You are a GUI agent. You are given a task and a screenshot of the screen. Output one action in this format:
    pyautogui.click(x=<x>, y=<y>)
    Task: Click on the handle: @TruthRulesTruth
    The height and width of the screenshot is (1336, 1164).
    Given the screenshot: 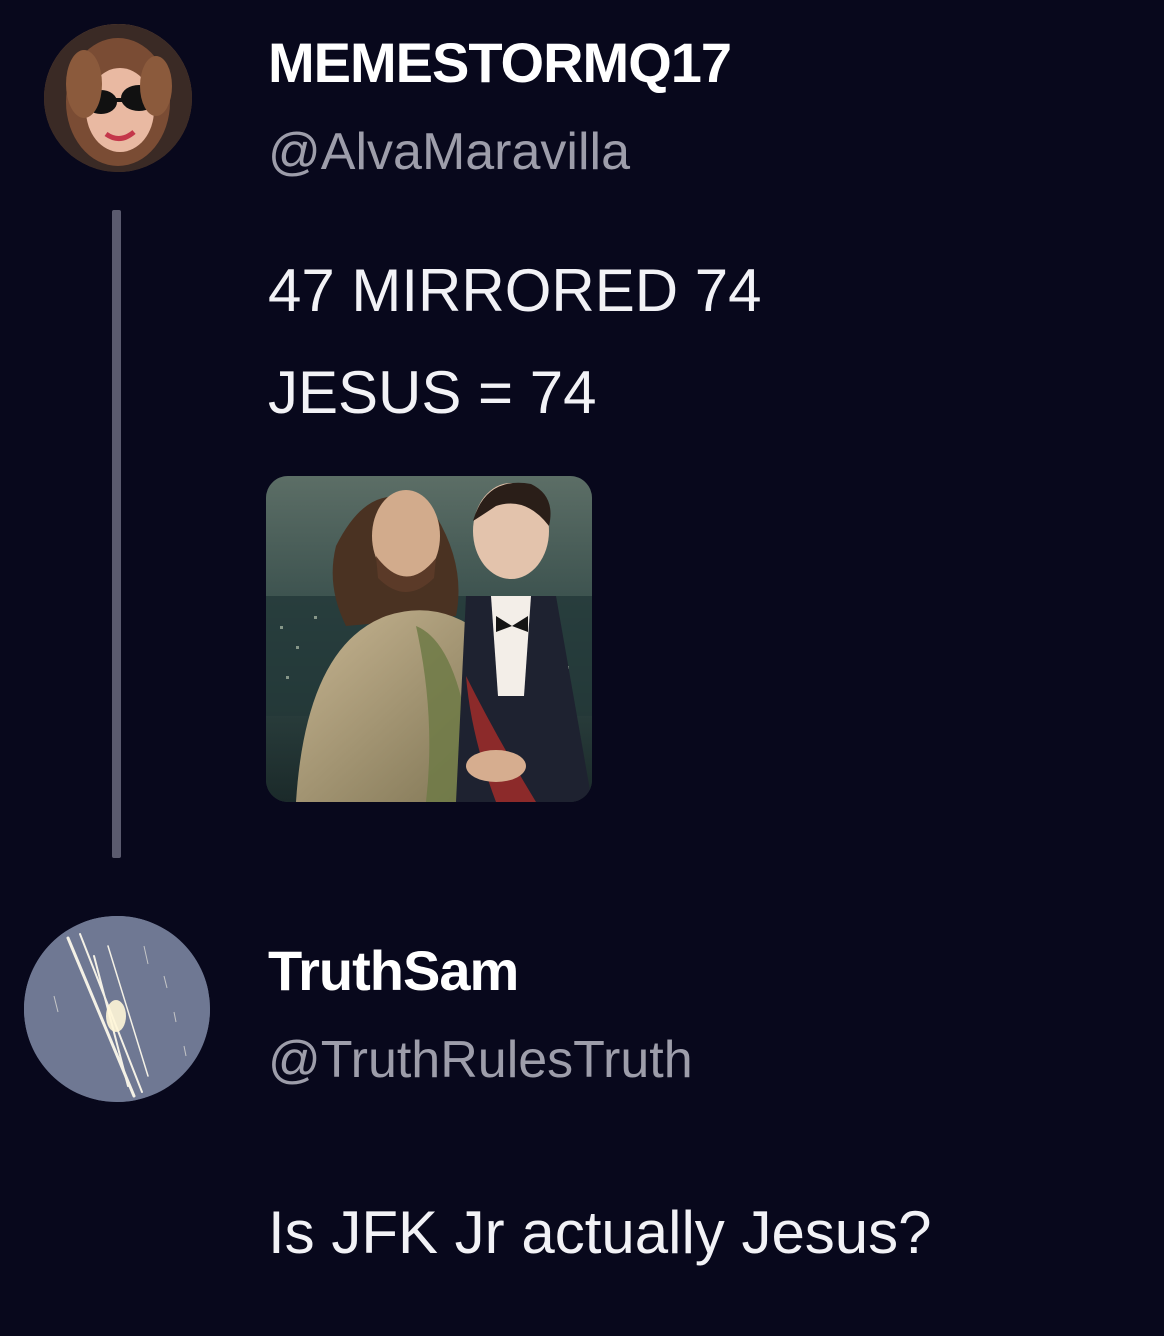 What is the action you would take?
    pyautogui.click(x=480, y=1060)
    